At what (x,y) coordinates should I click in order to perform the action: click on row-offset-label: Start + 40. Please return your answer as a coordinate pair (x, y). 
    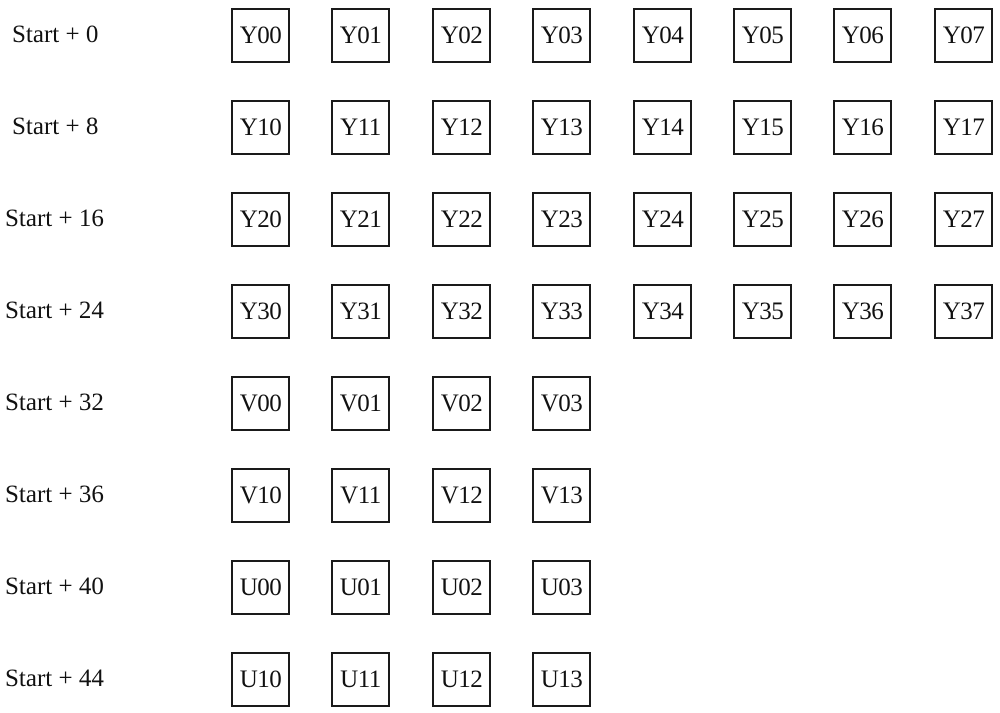
    Looking at the image, I should click on (54, 586).